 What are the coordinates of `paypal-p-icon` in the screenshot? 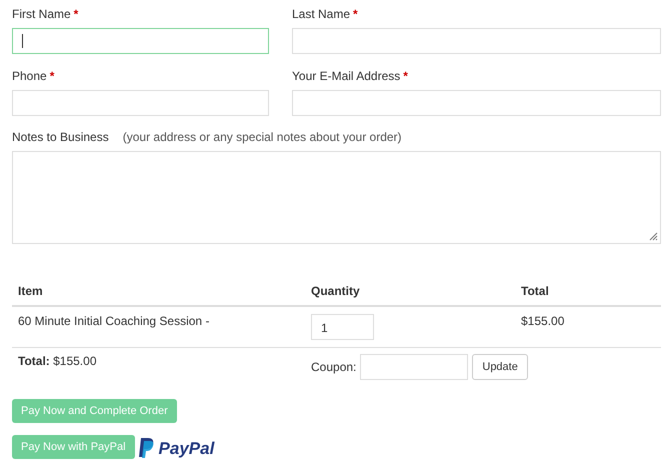 It's located at (147, 448).